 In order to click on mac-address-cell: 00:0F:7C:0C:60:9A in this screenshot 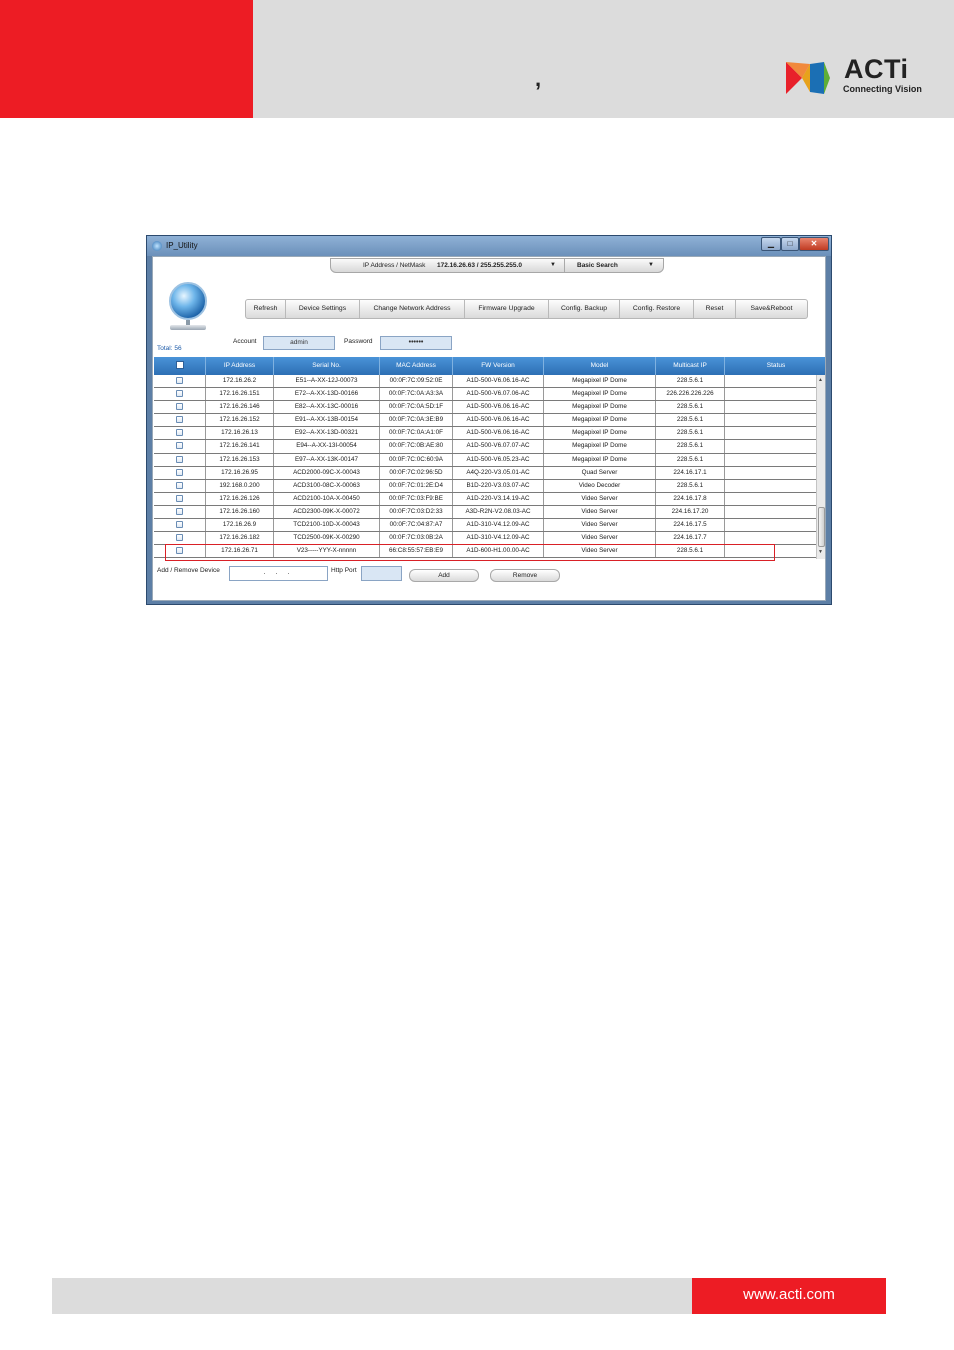, I will do `click(416, 459)`.